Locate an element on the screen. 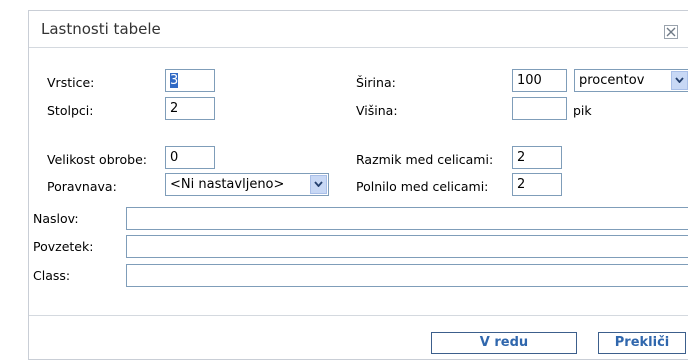  class-input is located at coordinates (407, 275).